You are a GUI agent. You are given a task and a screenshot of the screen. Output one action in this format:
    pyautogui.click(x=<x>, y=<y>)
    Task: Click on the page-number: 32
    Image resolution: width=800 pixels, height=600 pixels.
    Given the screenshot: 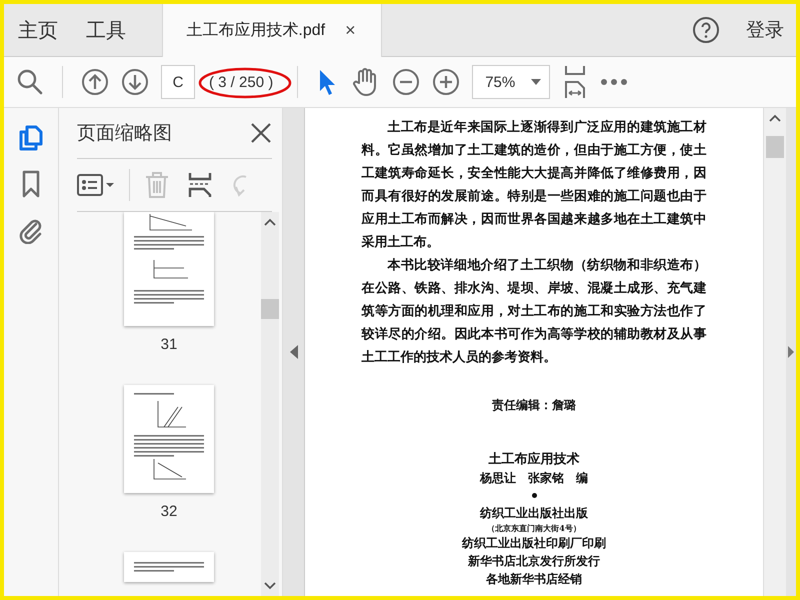 What is the action you would take?
    pyautogui.click(x=169, y=511)
    